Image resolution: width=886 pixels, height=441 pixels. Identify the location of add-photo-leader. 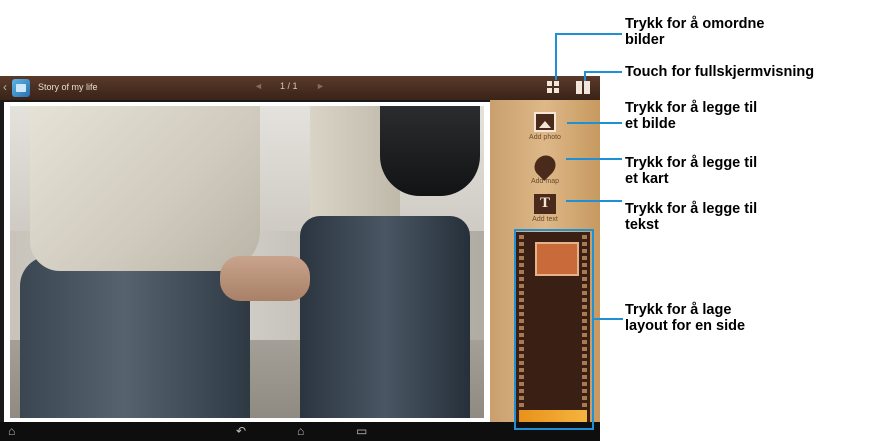
(594, 123).